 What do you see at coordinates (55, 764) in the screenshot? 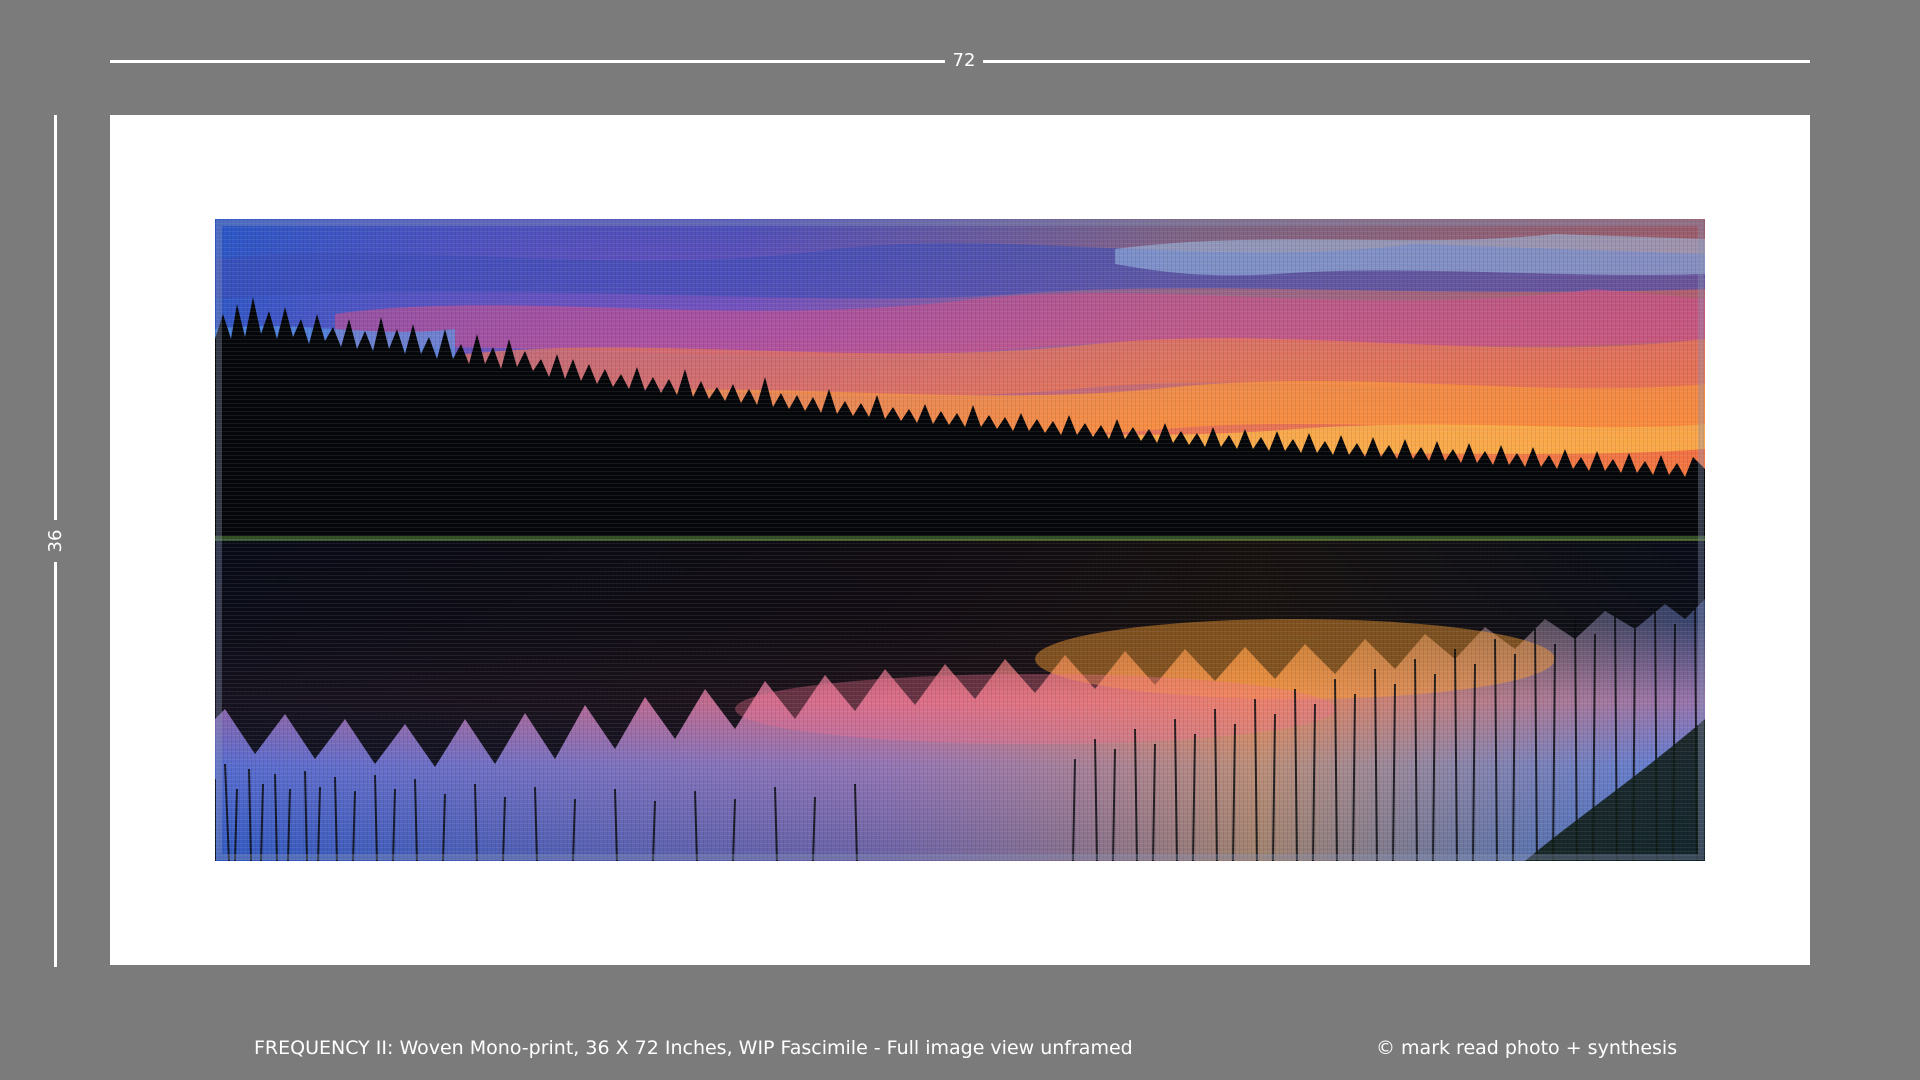
I see `height-dimension-line-bottom` at bounding box center [55, 764].